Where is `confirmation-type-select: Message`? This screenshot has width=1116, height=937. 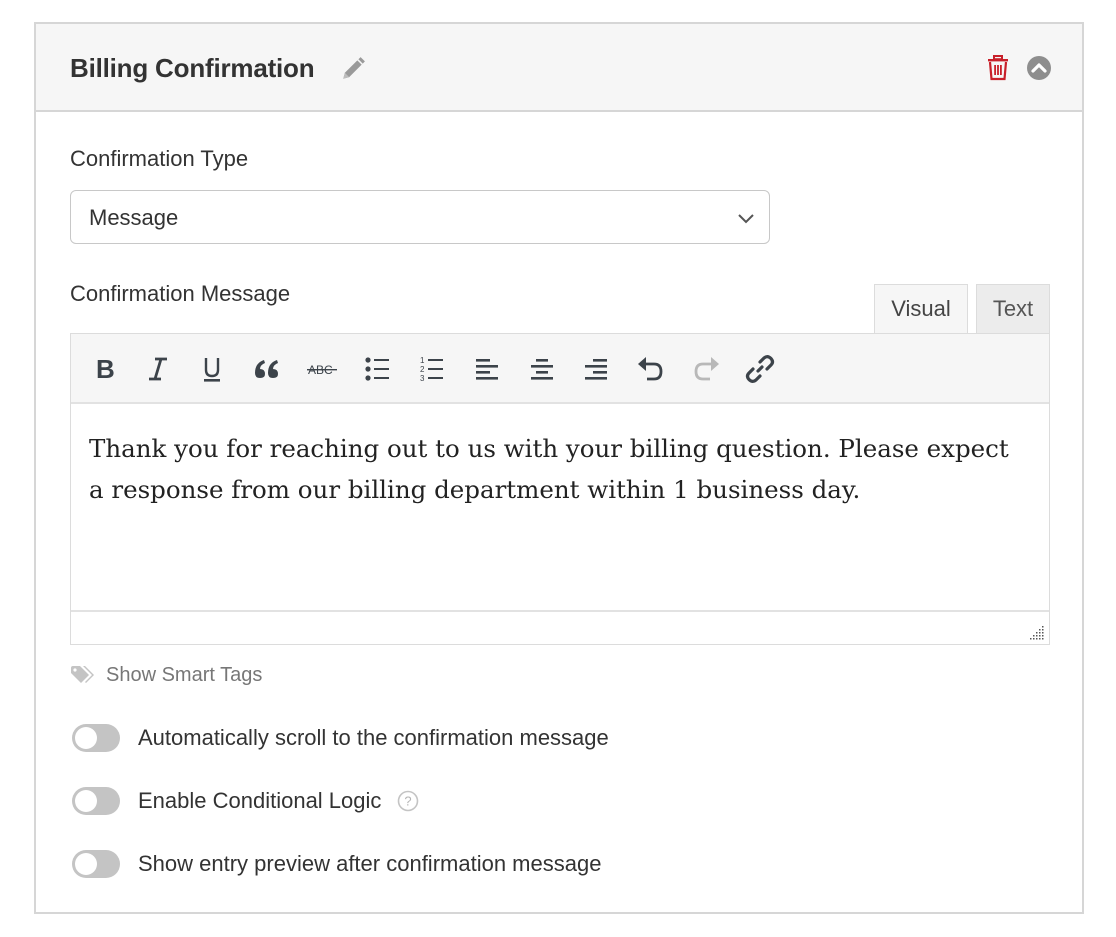 confirmation-type-select: Message is located at coordinates (420, 217).